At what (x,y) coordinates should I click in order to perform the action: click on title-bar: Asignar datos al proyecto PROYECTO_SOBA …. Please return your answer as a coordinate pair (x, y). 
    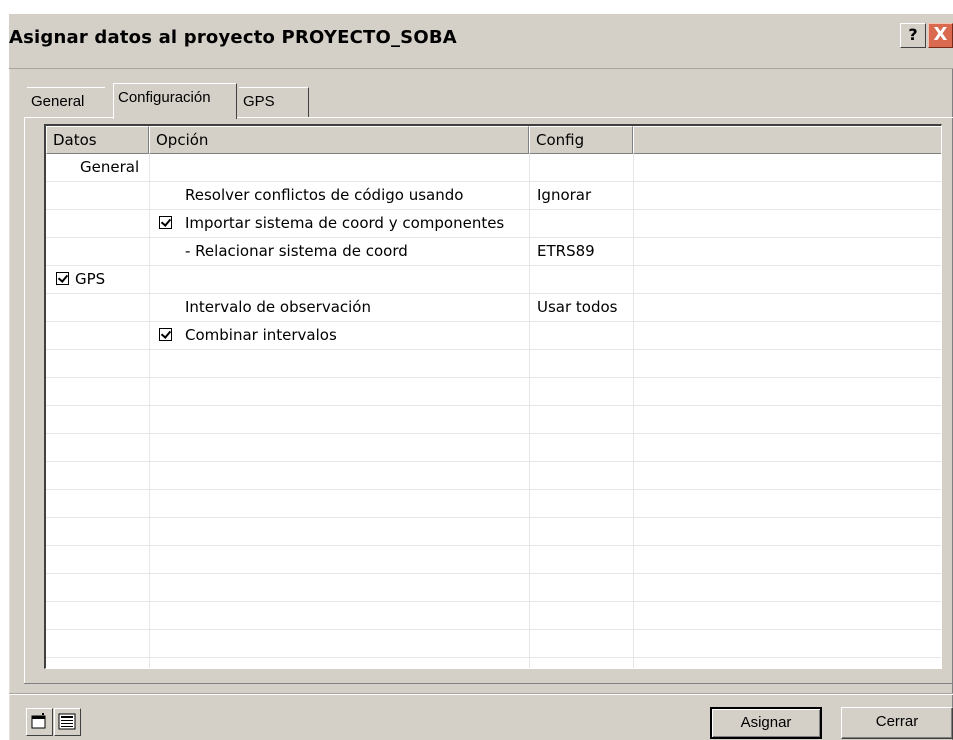
    Looking at the image, I should click on (481, 41).